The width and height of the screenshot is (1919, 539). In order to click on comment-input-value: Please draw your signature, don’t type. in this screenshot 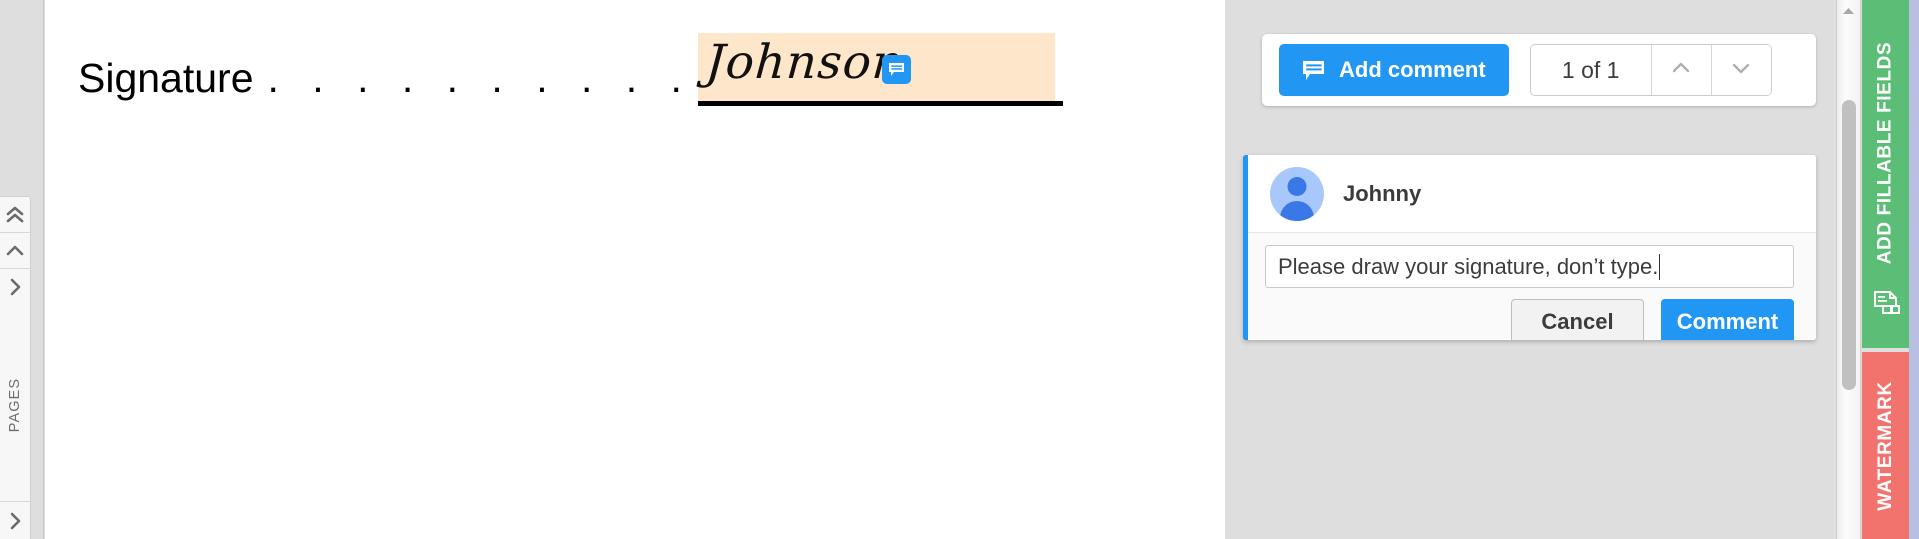, I will do `click(1468, 266)`.